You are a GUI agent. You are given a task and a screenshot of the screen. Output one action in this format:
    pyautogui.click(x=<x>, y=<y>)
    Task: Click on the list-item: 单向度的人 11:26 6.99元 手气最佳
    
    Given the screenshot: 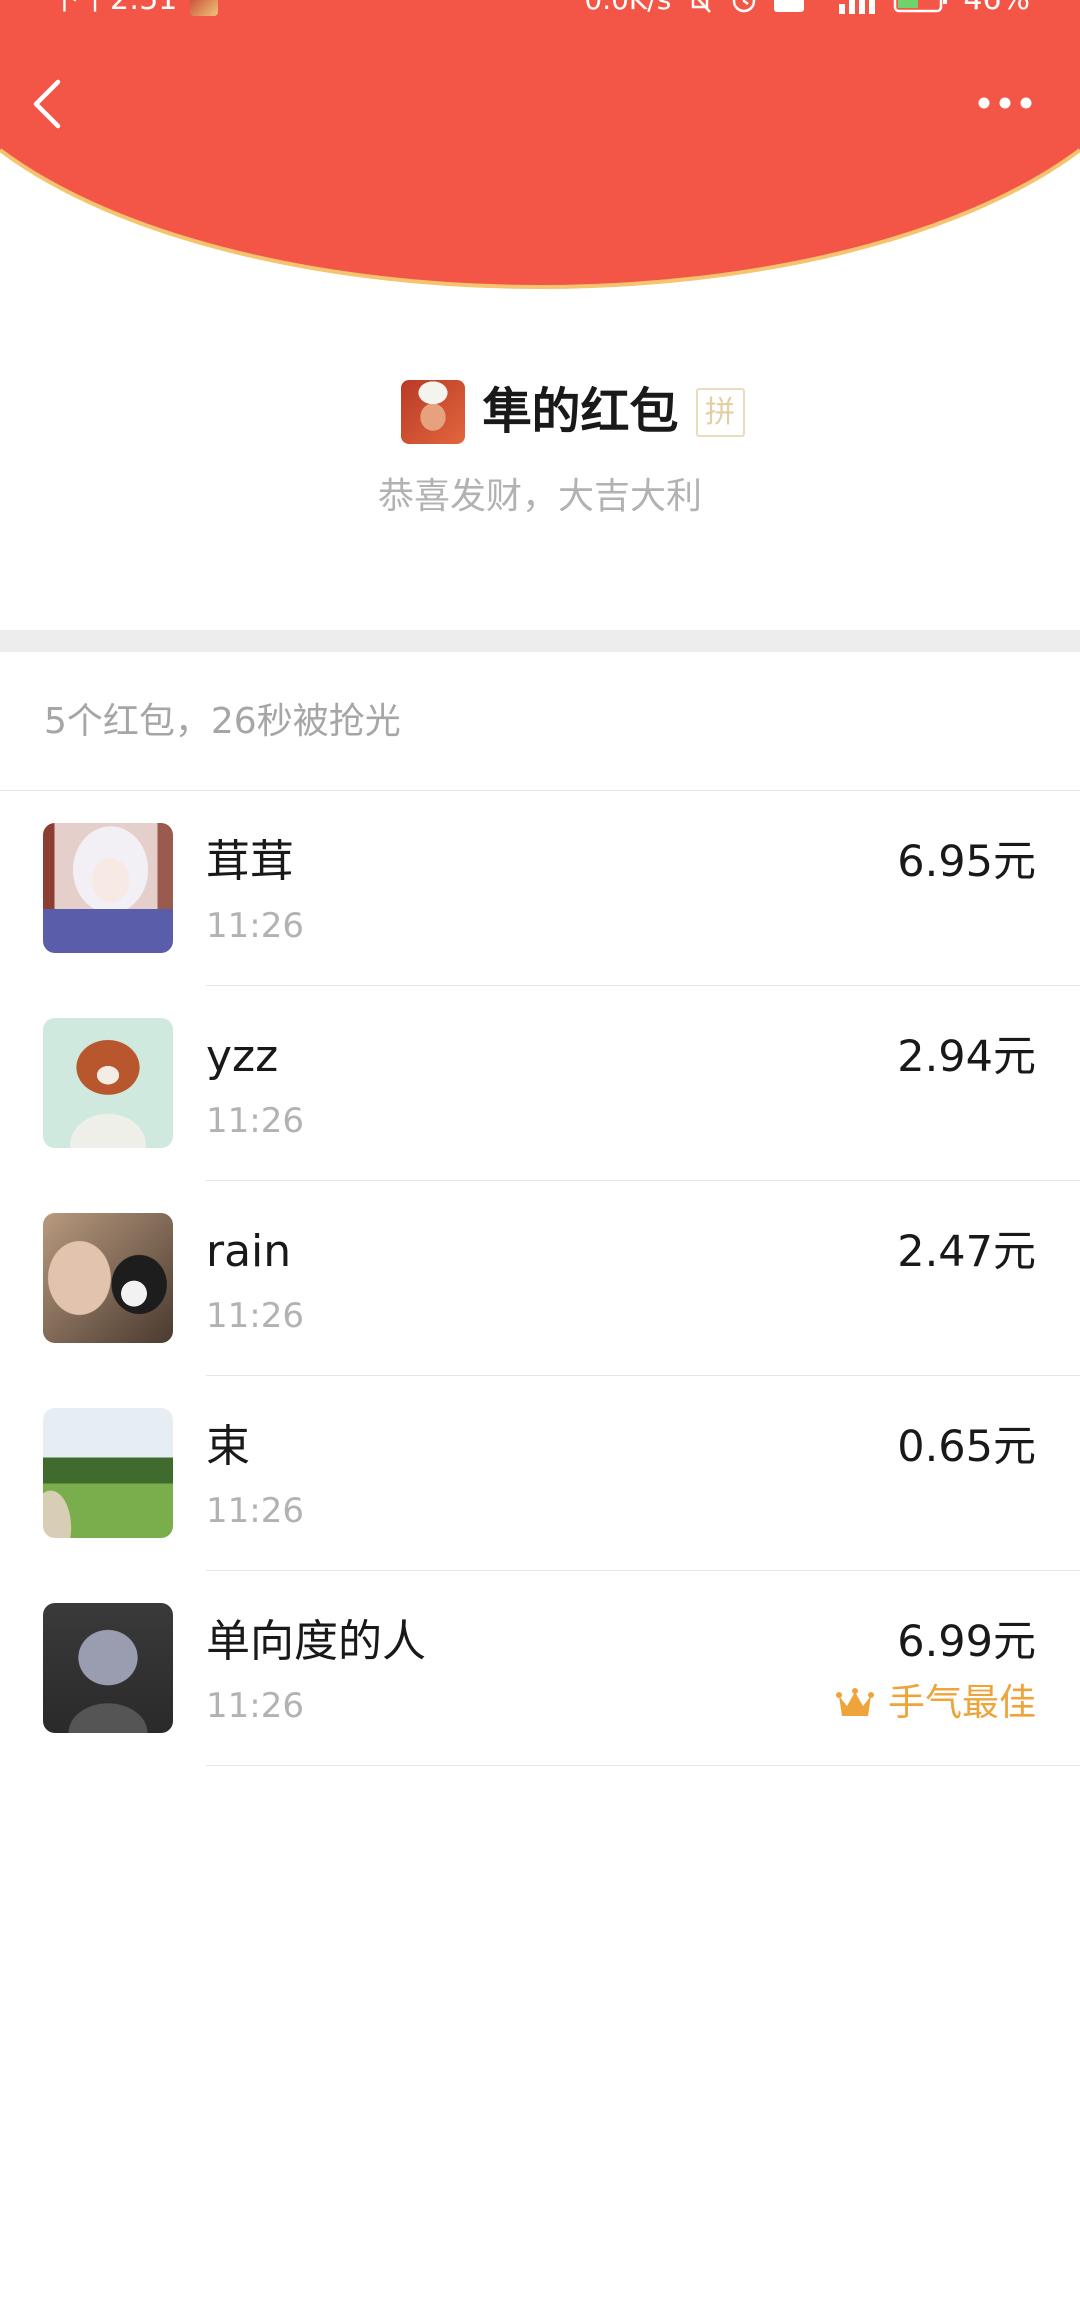 What is the action you would take?
    pyautogui.click(x=540, y=1668)
    